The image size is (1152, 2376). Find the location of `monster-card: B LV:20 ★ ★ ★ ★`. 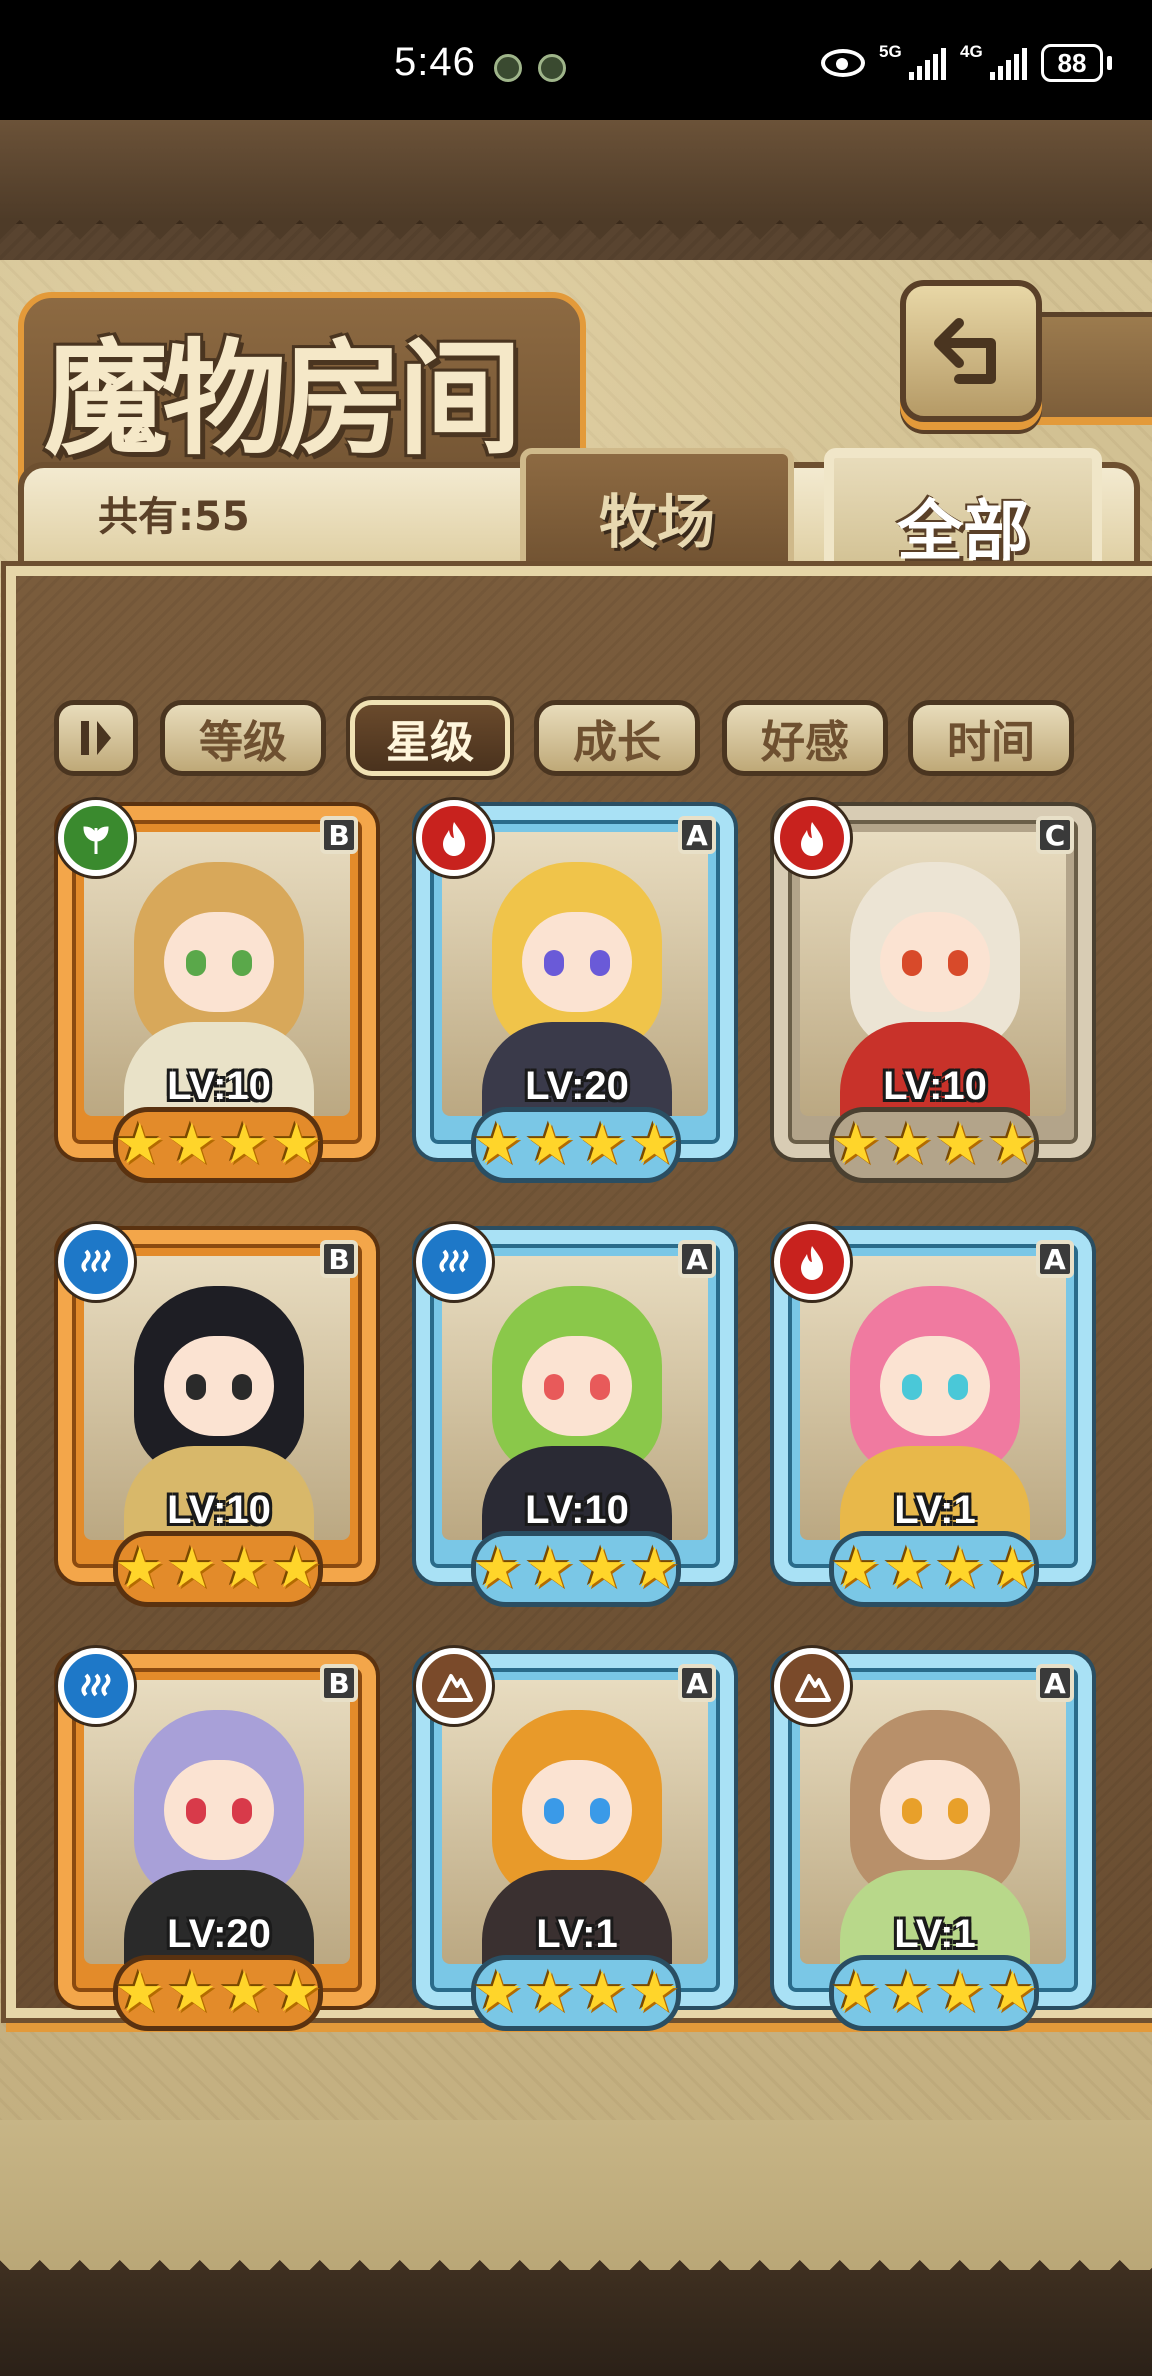

monster-card: B LV:20 ★ ★ ★ ★ is located at coordinates (218, 1842).